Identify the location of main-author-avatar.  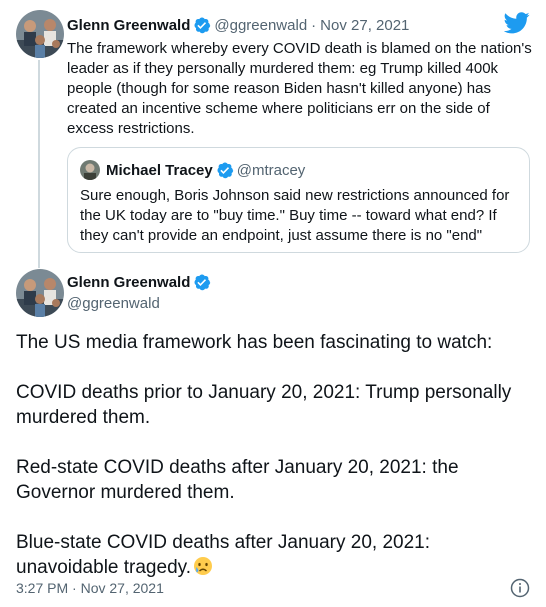
(40, 293).